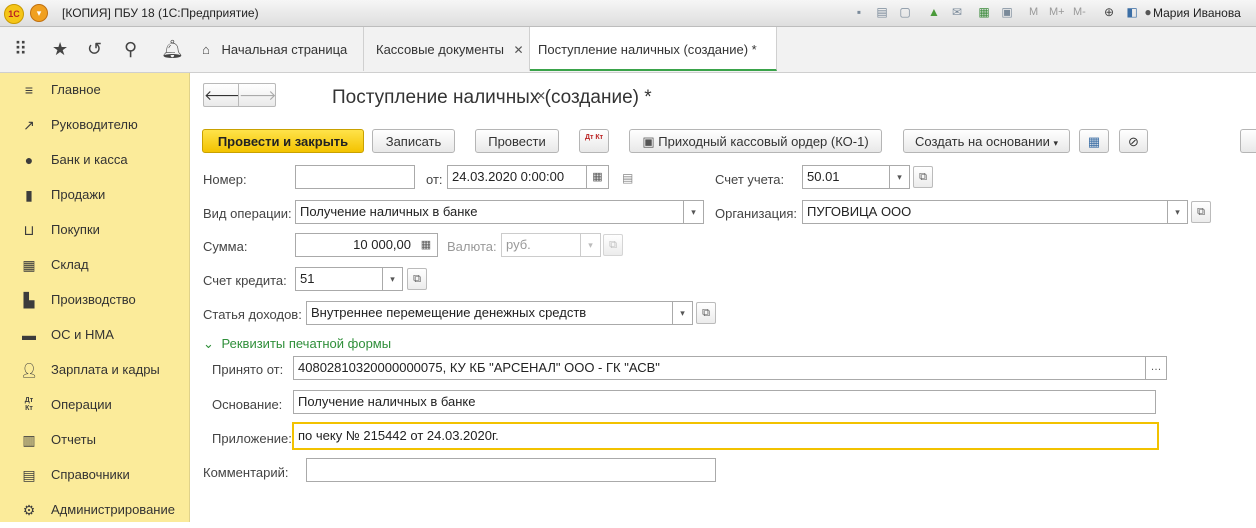  I want to click on credit-account-field: 51, so click(339, 279).